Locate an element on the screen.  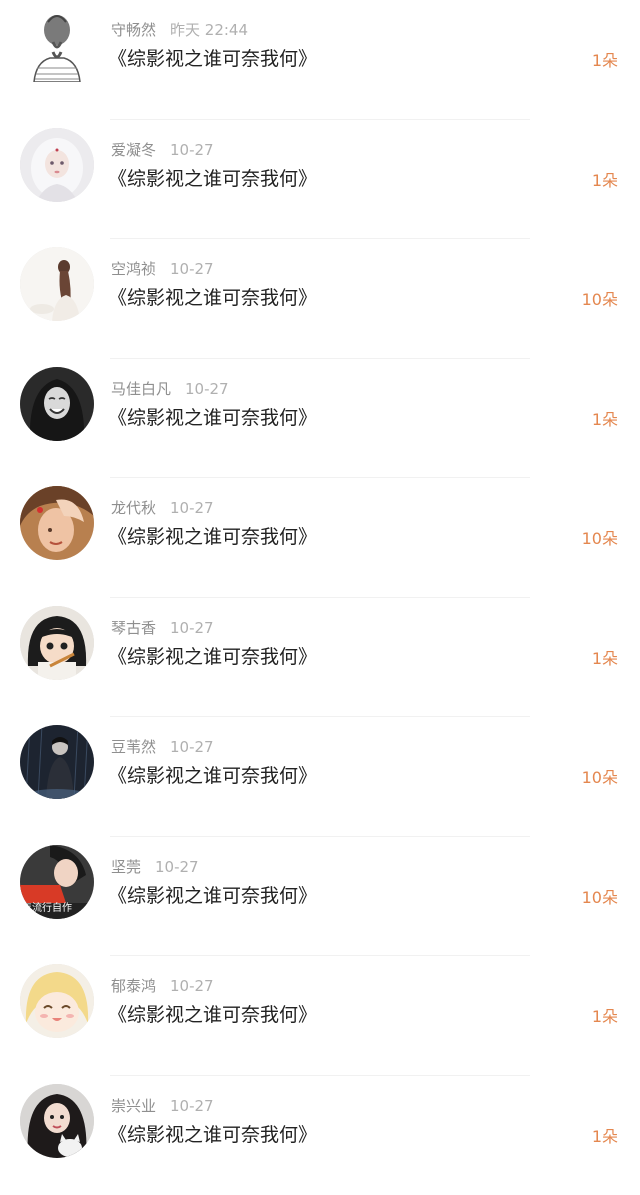
meta-line: 豆苇然 10-27 is located at coordinates (162, 747).